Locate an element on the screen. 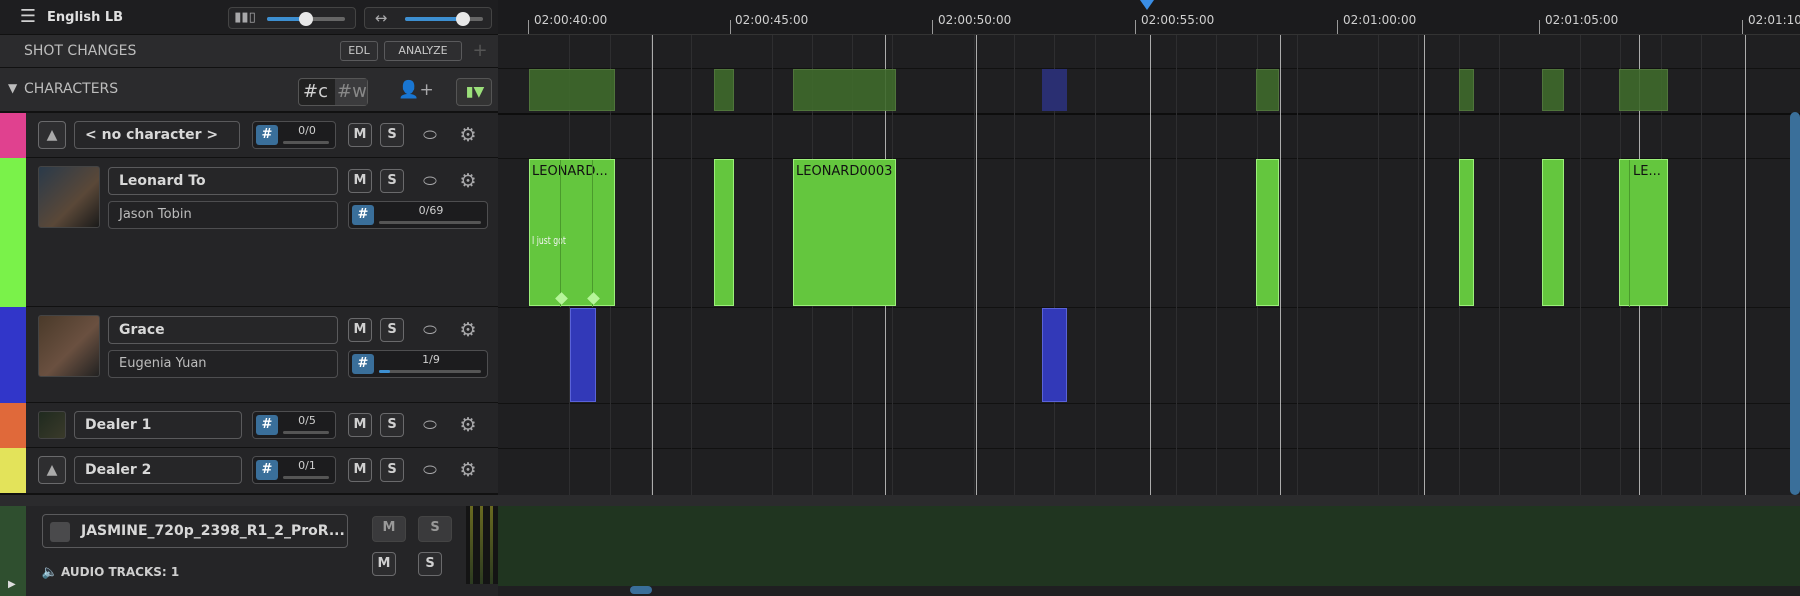  actor-name-field: Eugenia Yuan is located at coordinates (223, 364).